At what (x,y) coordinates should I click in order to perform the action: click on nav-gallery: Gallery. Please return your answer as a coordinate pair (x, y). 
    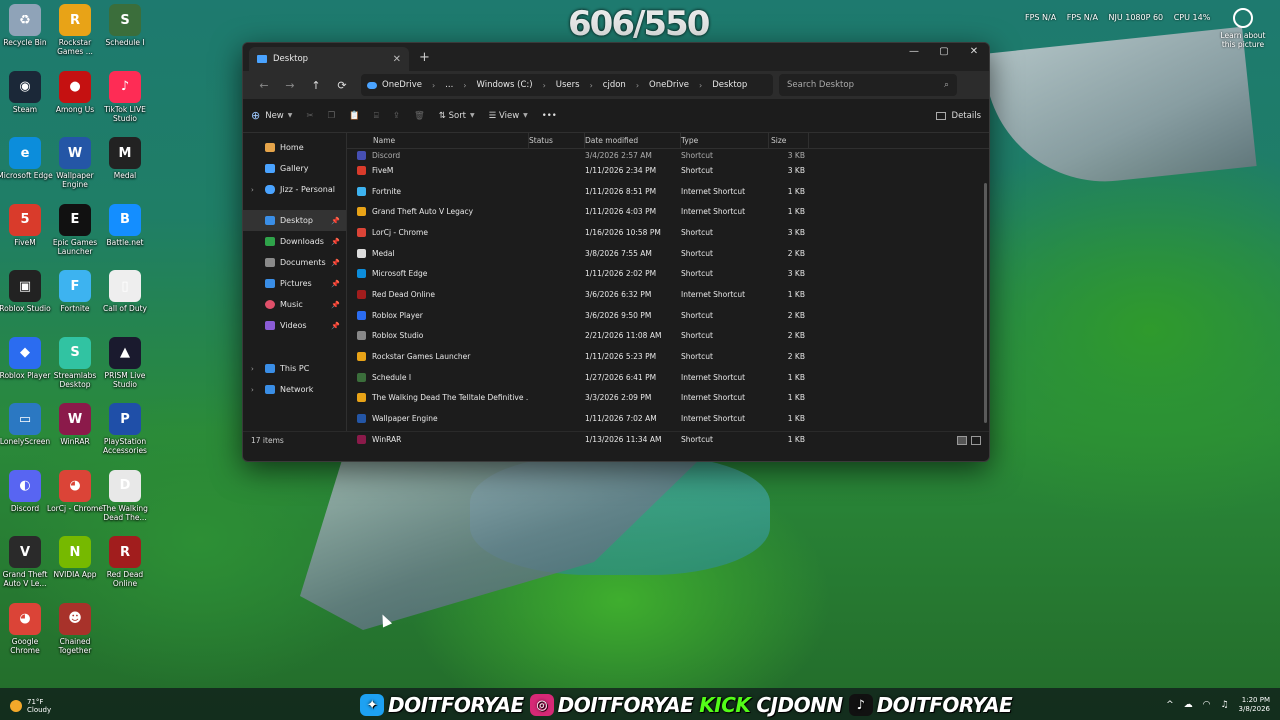
    Looking at the image, I should click on (294, 168).